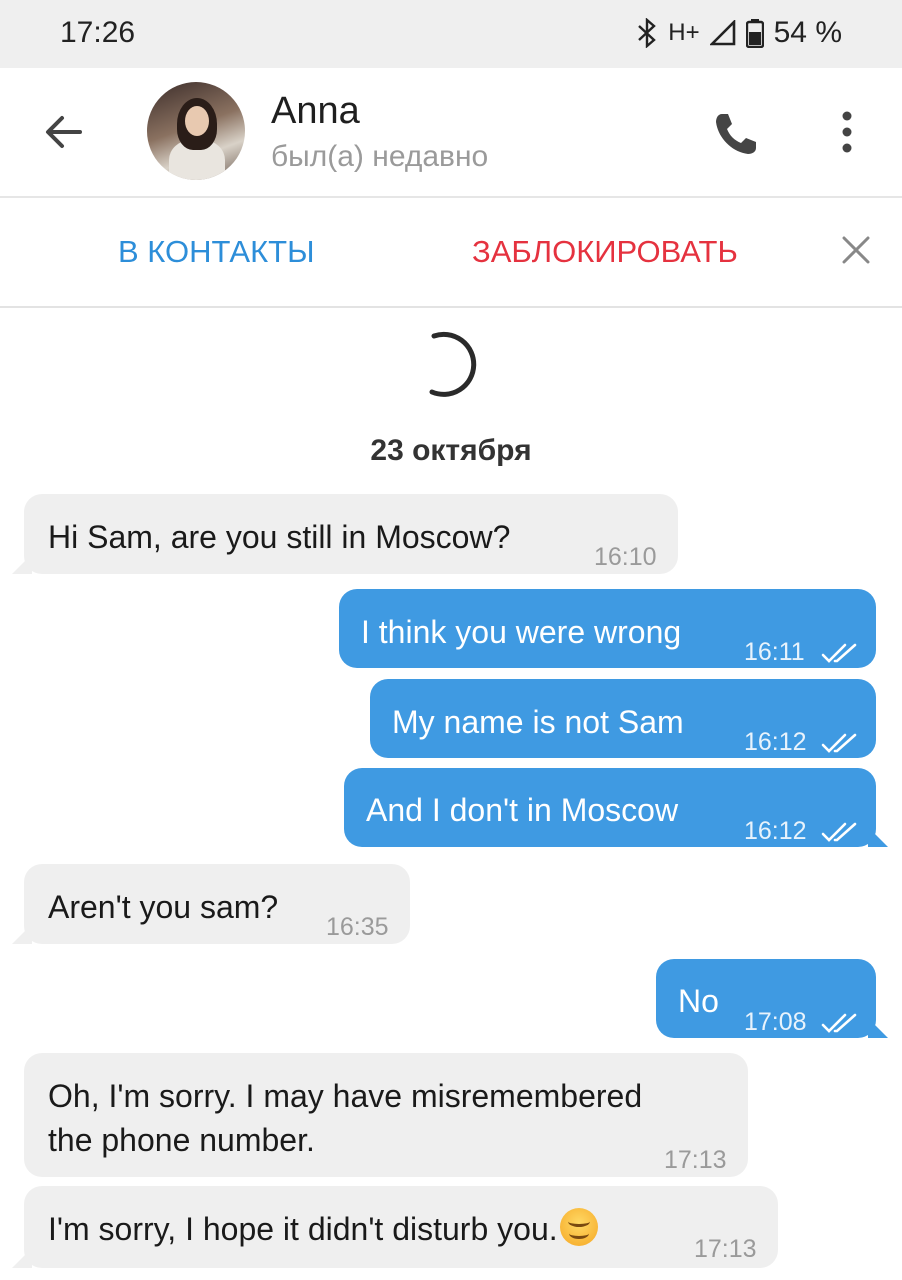  Describe the element at coordinates (754, 33) in the screenshot. I see `battery-icon` at that location.